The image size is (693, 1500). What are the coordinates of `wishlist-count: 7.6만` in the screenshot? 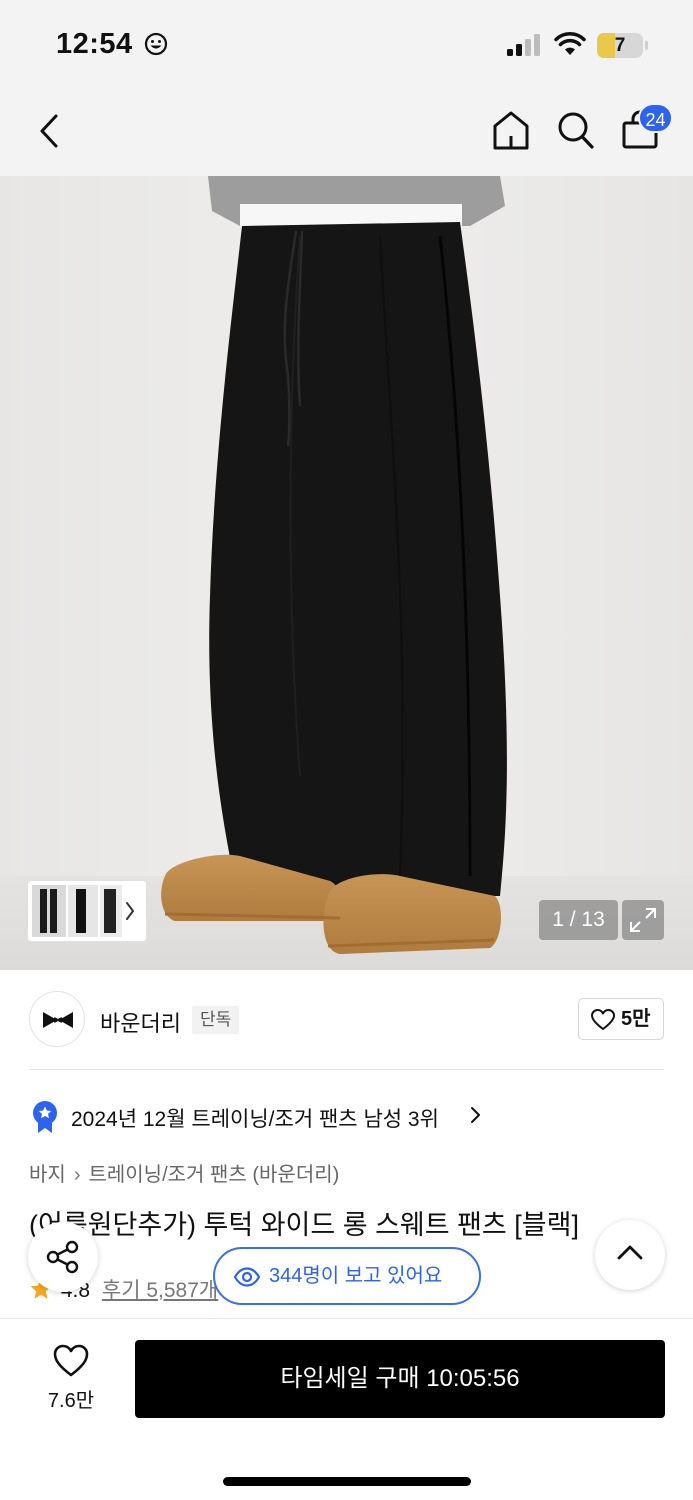 It's located at (71, 1401).